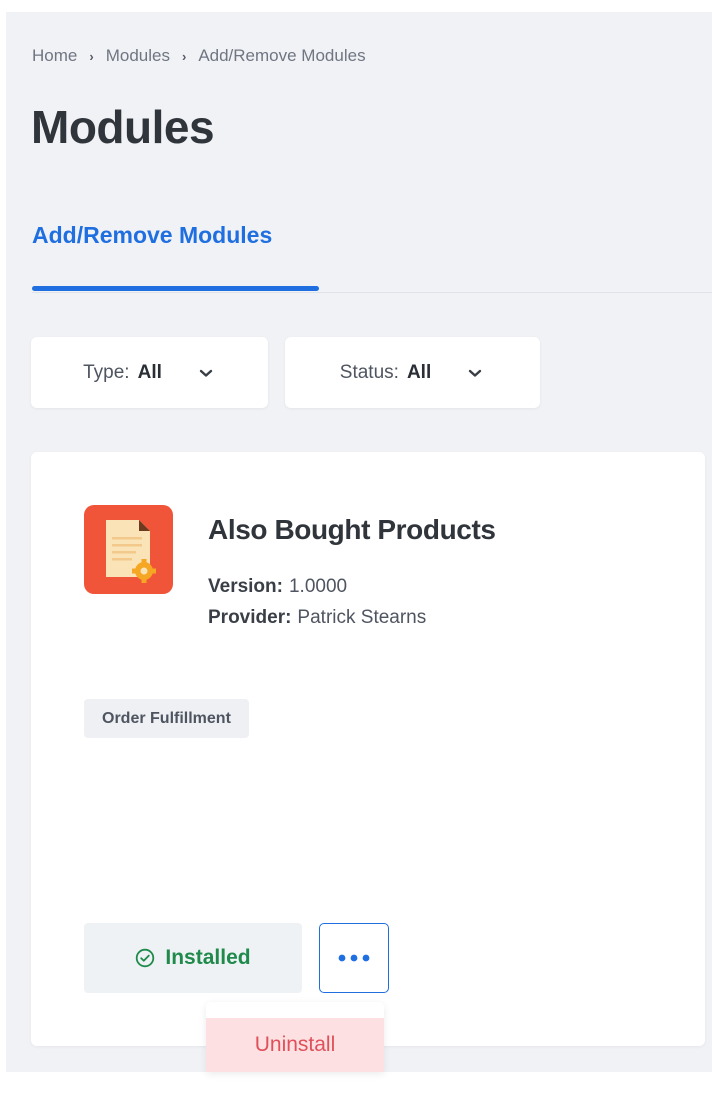 Image resolution: width=712 pixels, height=1100 pixels. I want to click on page-title: Modules, so click(123, 127).